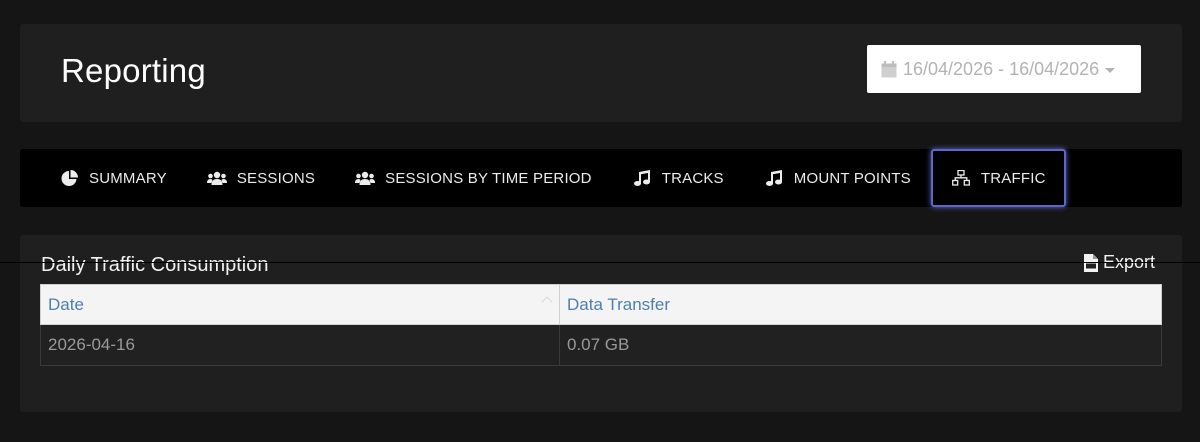  What do you see at coordinates (1110, 70) in the screenshot?
I see `chevron-down-icon` at bounding box center [1110, 70].